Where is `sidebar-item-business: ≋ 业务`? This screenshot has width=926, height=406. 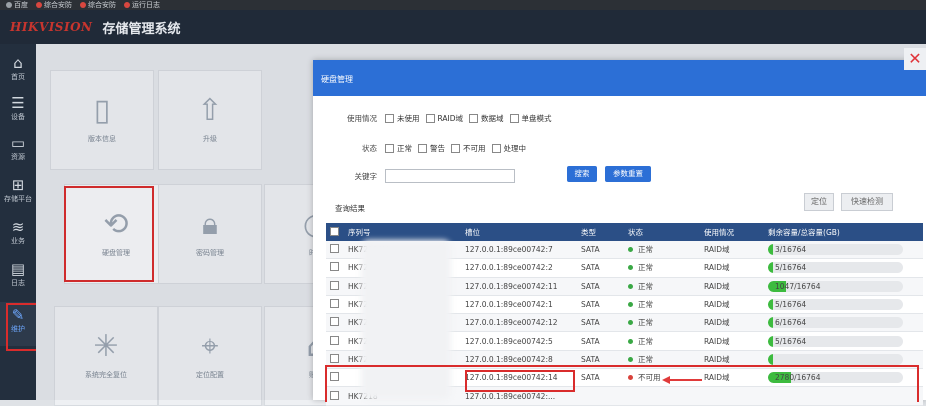
sidebar-item-business: ≋ 业务 is located at coordinates (18, 235).